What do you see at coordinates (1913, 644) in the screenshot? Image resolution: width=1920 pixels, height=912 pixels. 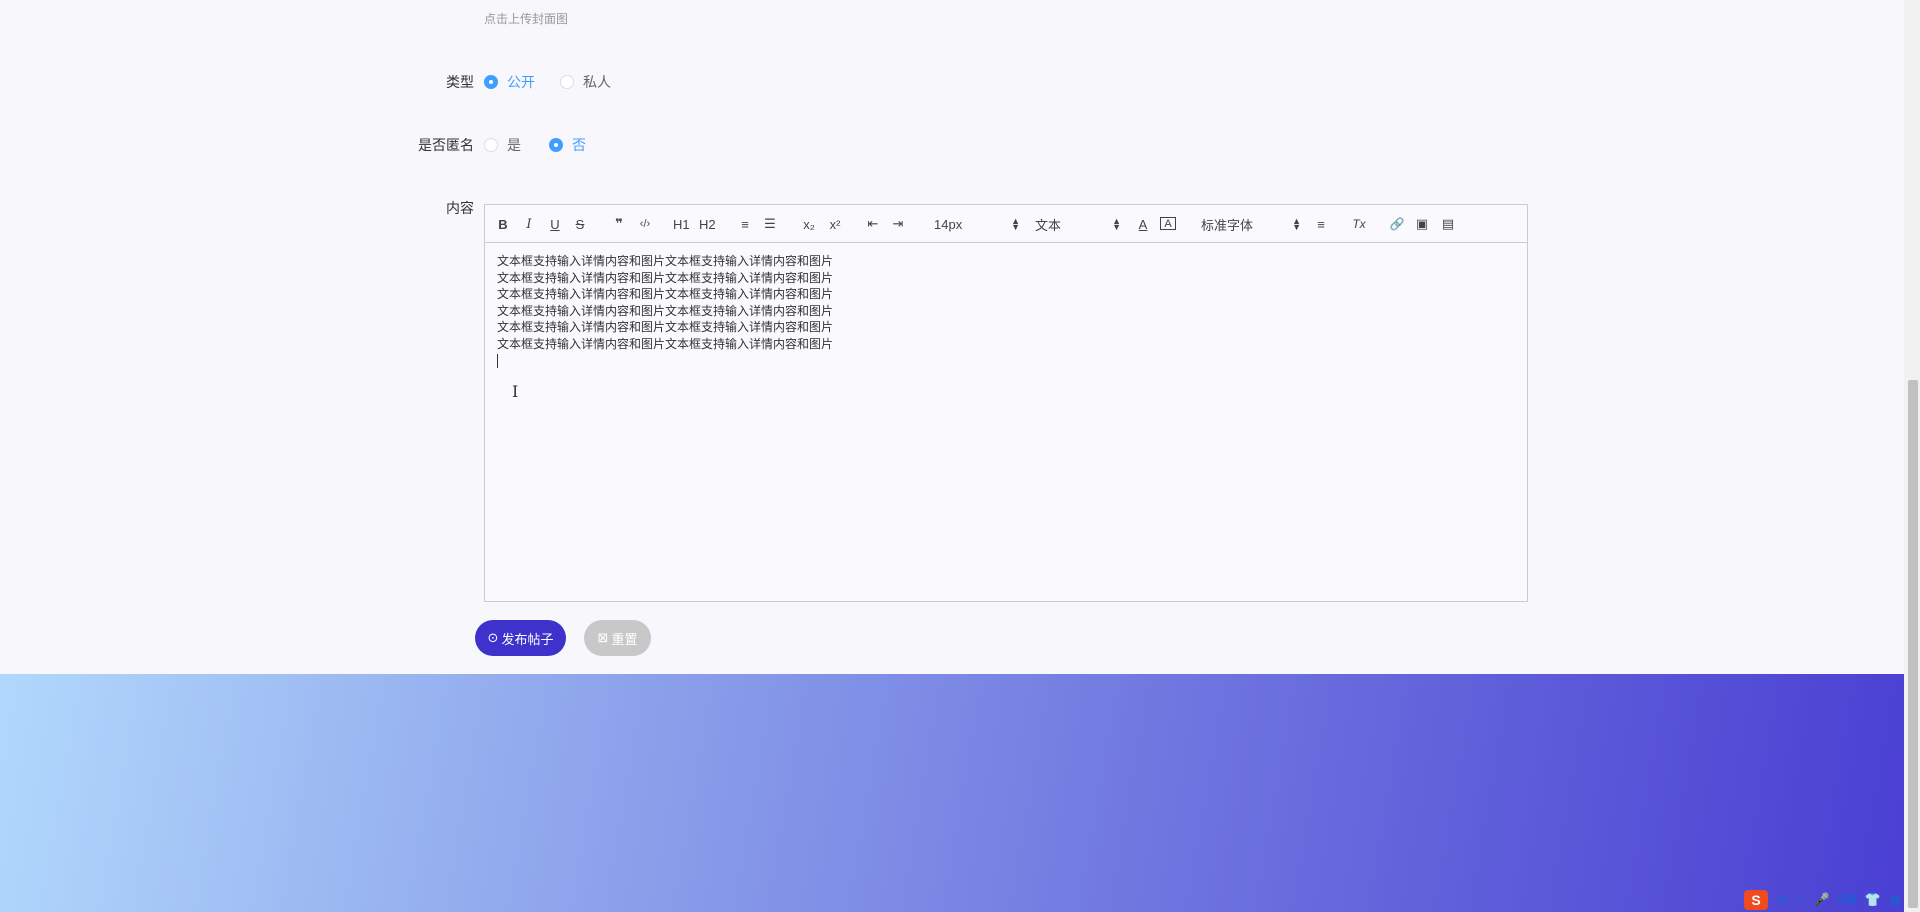 I see `scrollbar-thumb` at bounding box center [1913, 644].